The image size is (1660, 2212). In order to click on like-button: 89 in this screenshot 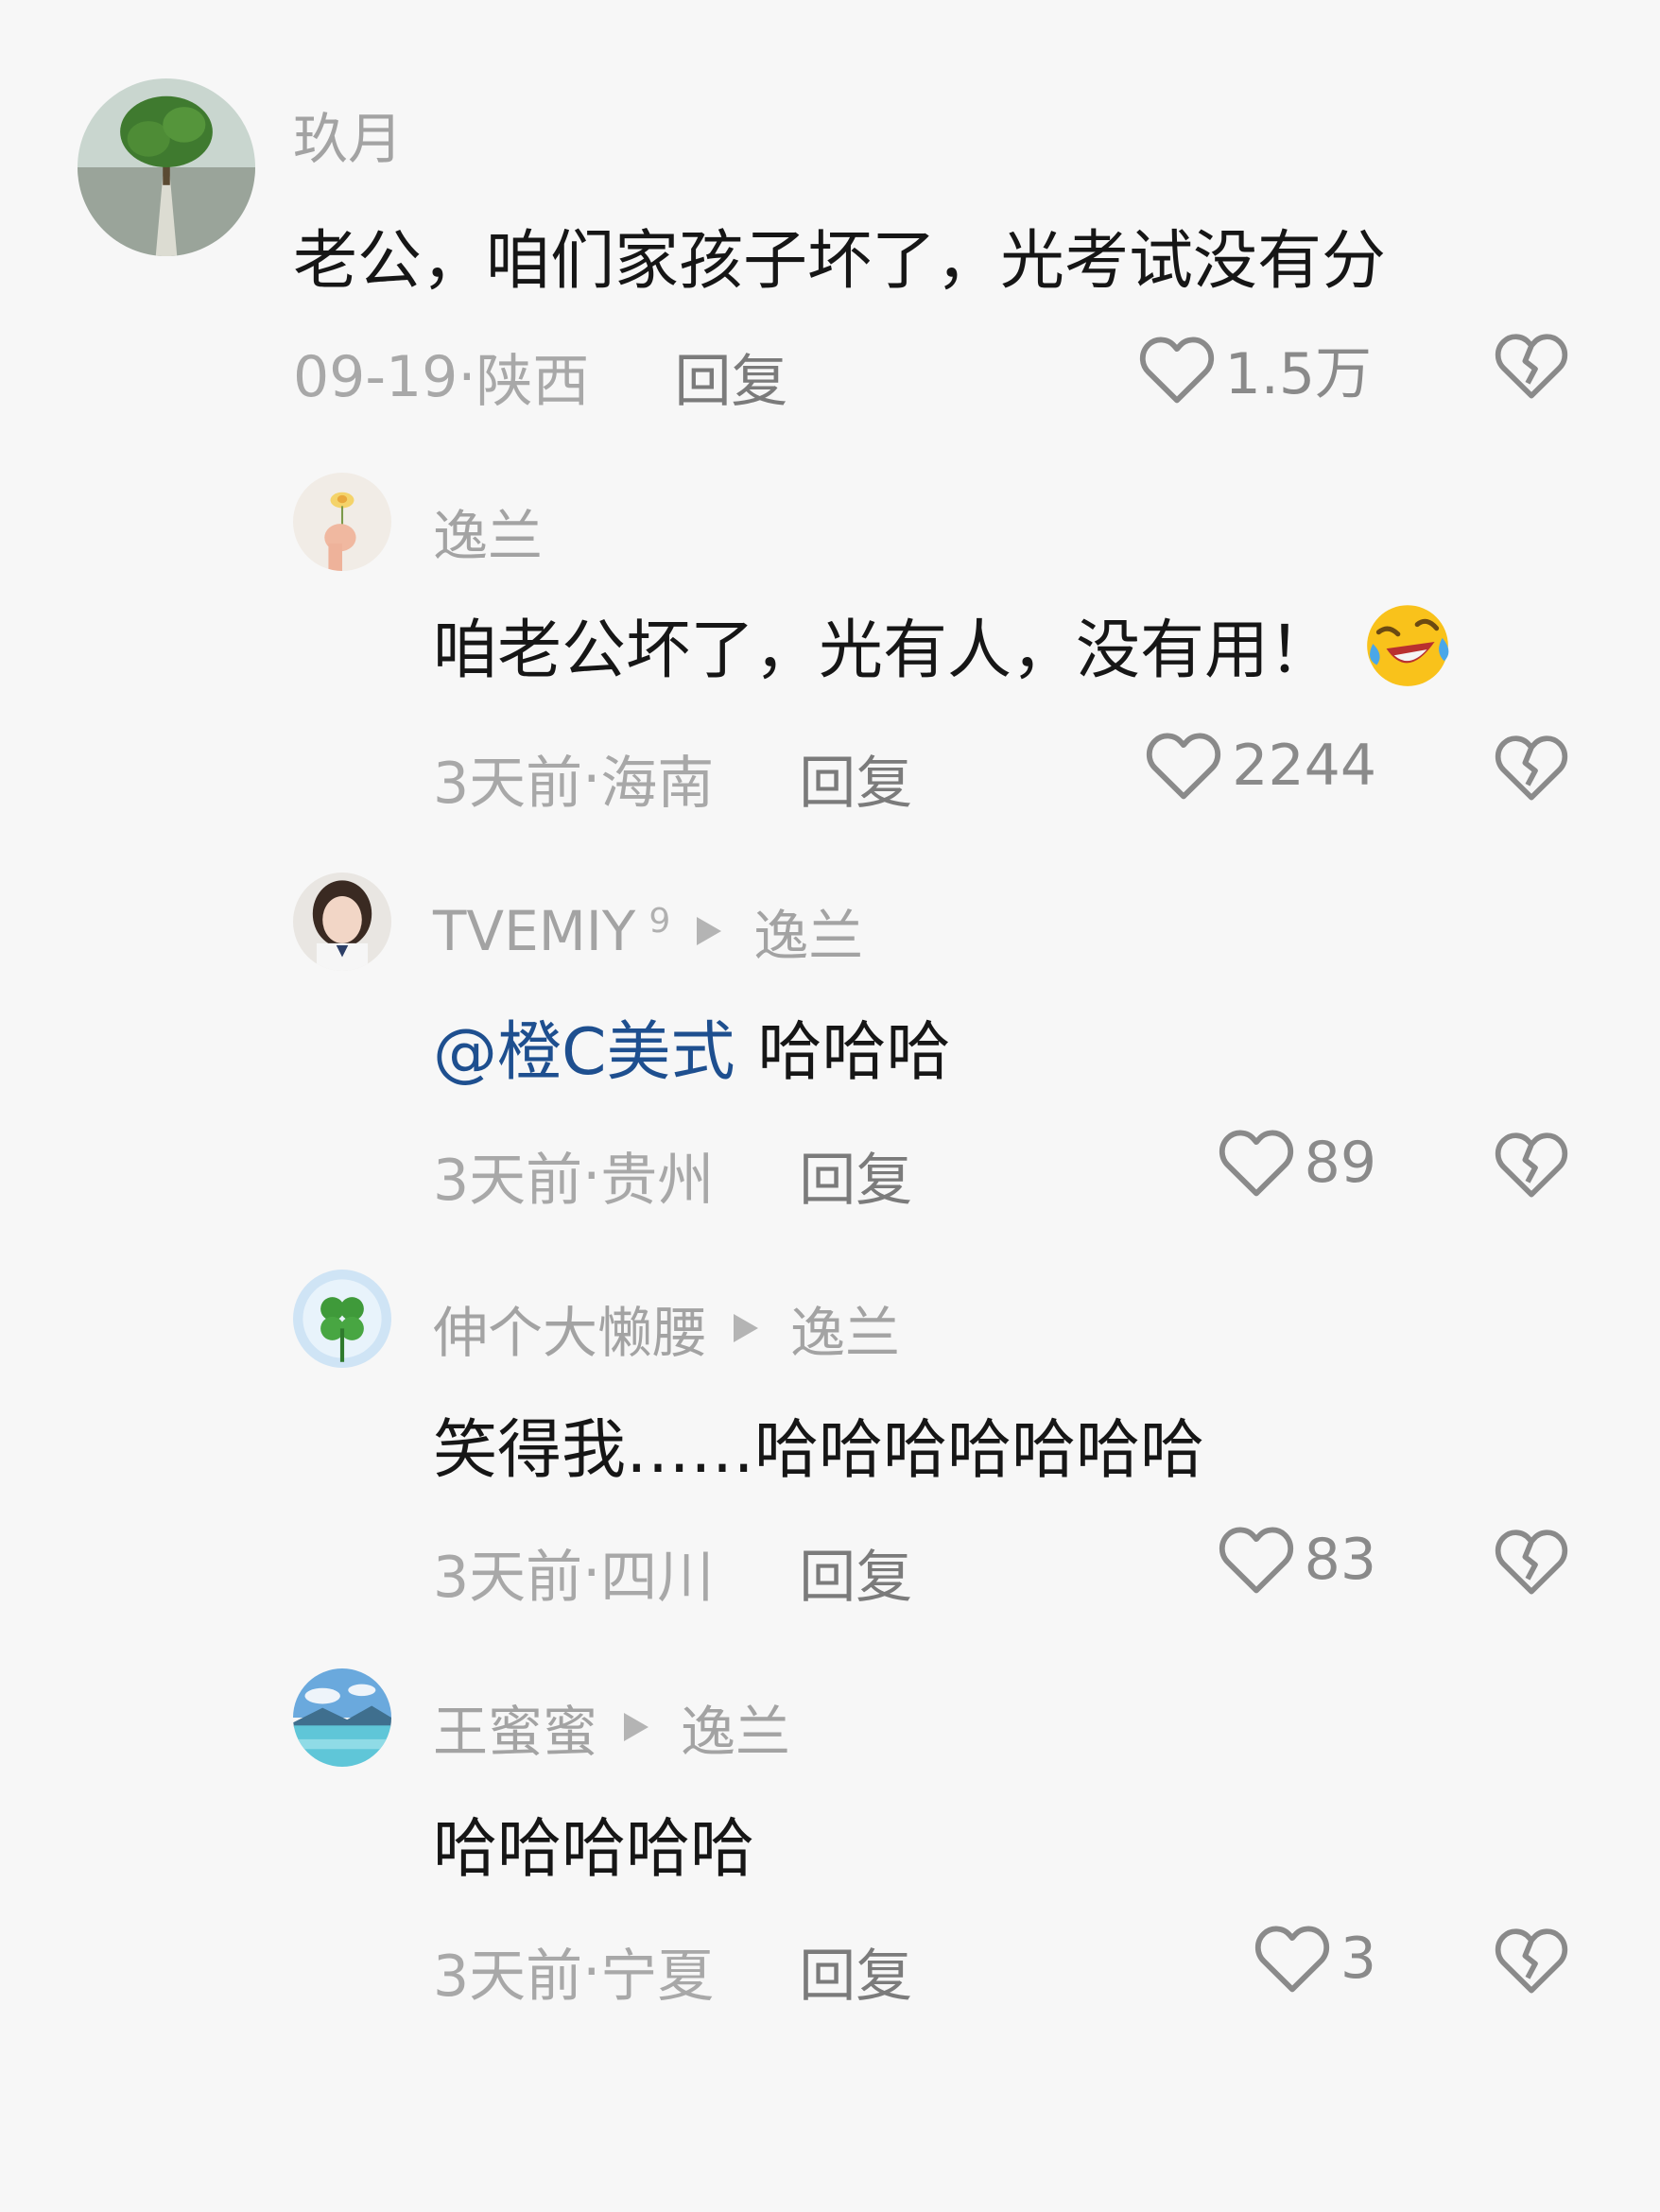, I will do `click(1297, 1163)`.